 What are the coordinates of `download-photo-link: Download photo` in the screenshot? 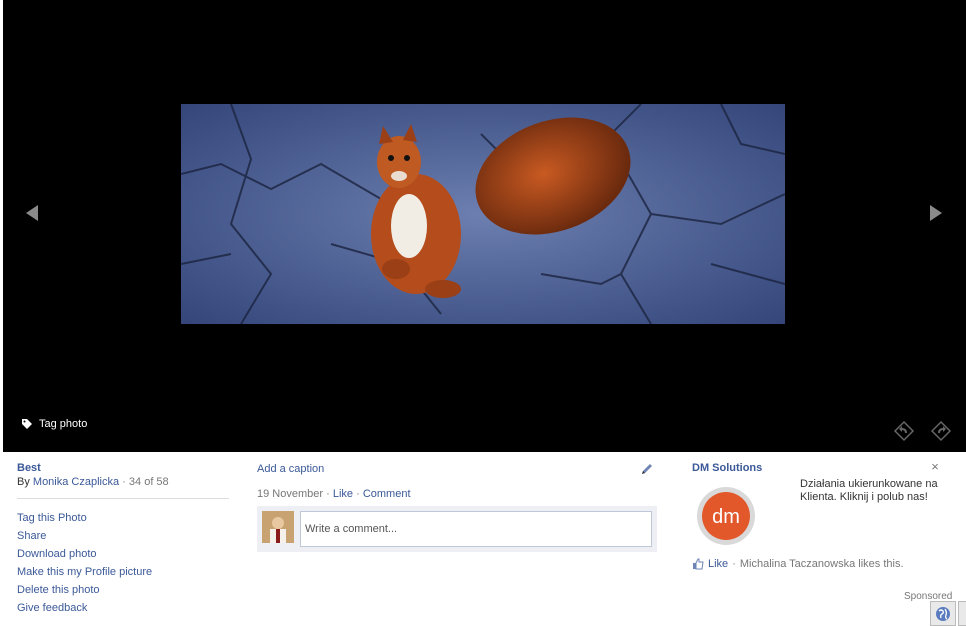 It's located at (123, 554).